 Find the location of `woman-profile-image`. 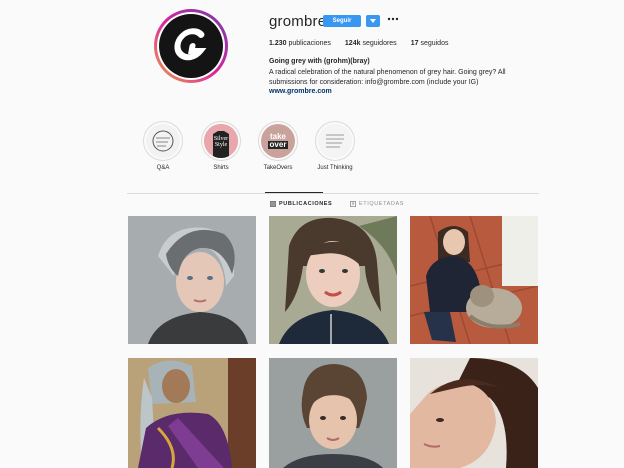

woman-profile-image is located at coordinates (474, 413).